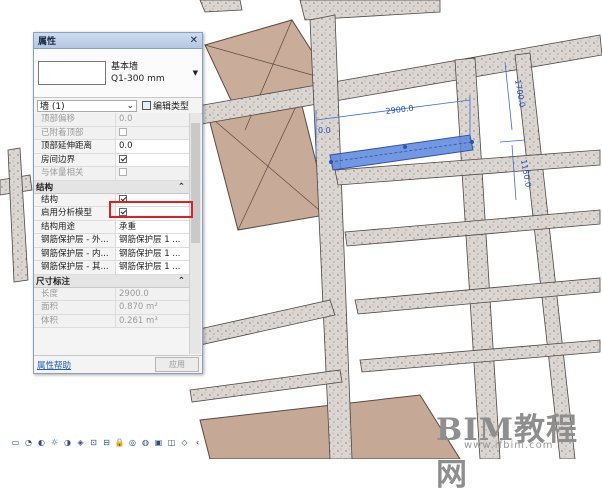  What do you see at coordinates (145, 442) in the screenshot?
I see `reveal-hidden-icon: ◍` at bounding box center [145, 442].